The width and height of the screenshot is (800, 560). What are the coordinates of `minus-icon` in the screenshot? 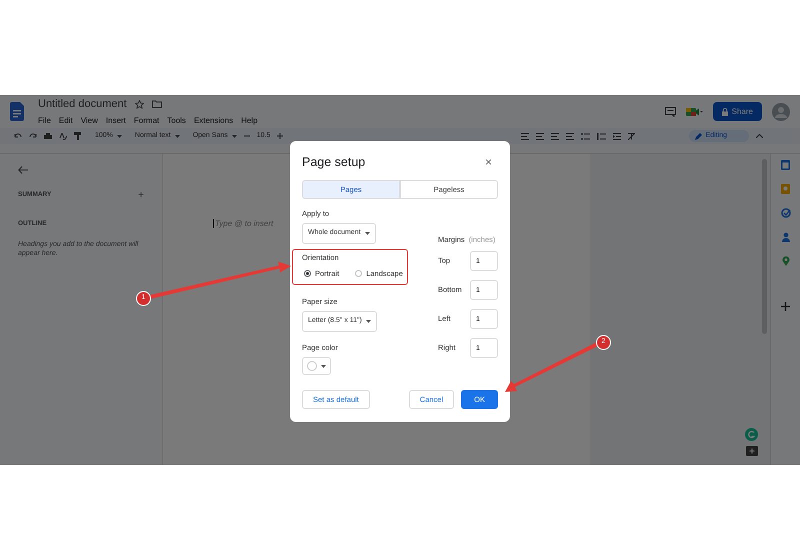 It's located at (247, 136).